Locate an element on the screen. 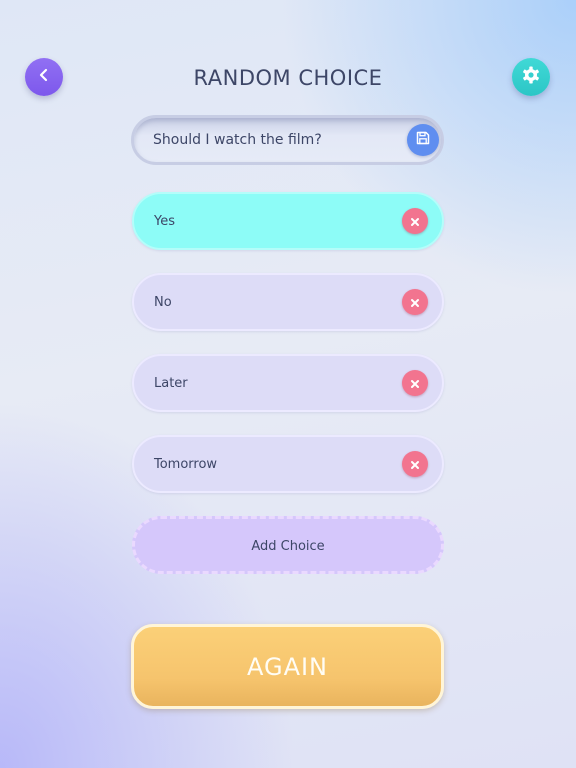 The width and height of the screenshot is (576, 768). again-button: AGAIN is located at coordinates (287, 666).